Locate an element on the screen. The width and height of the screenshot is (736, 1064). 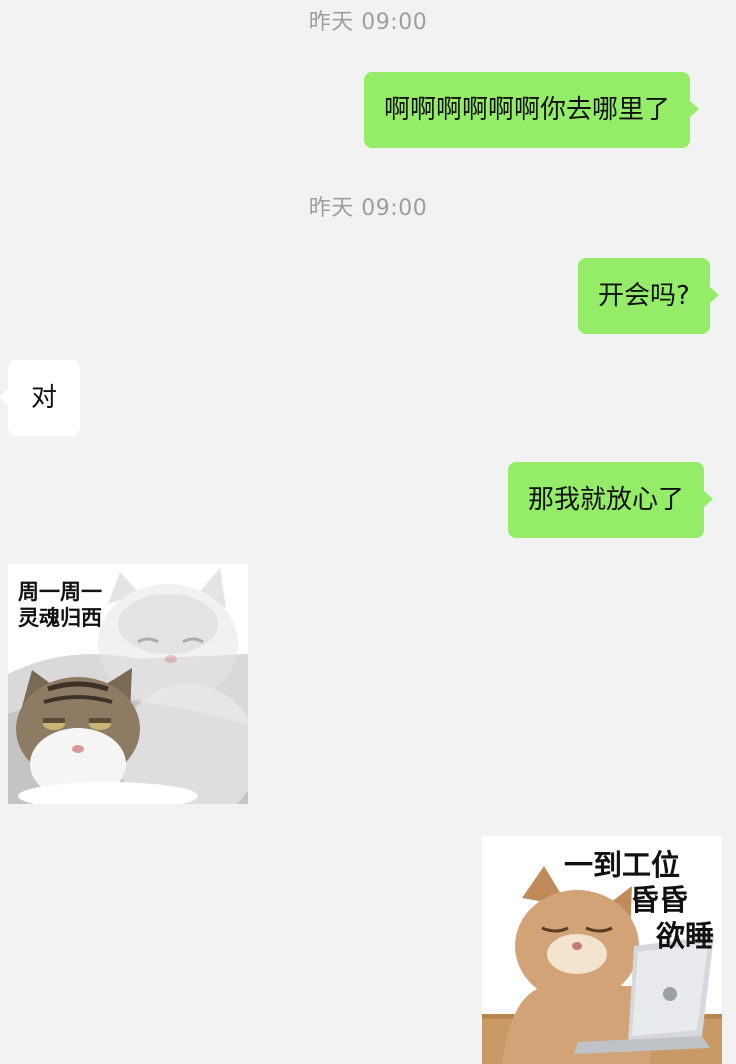
sticker-caption-line: 灵魂归西 is located at coordinates (60, 617).